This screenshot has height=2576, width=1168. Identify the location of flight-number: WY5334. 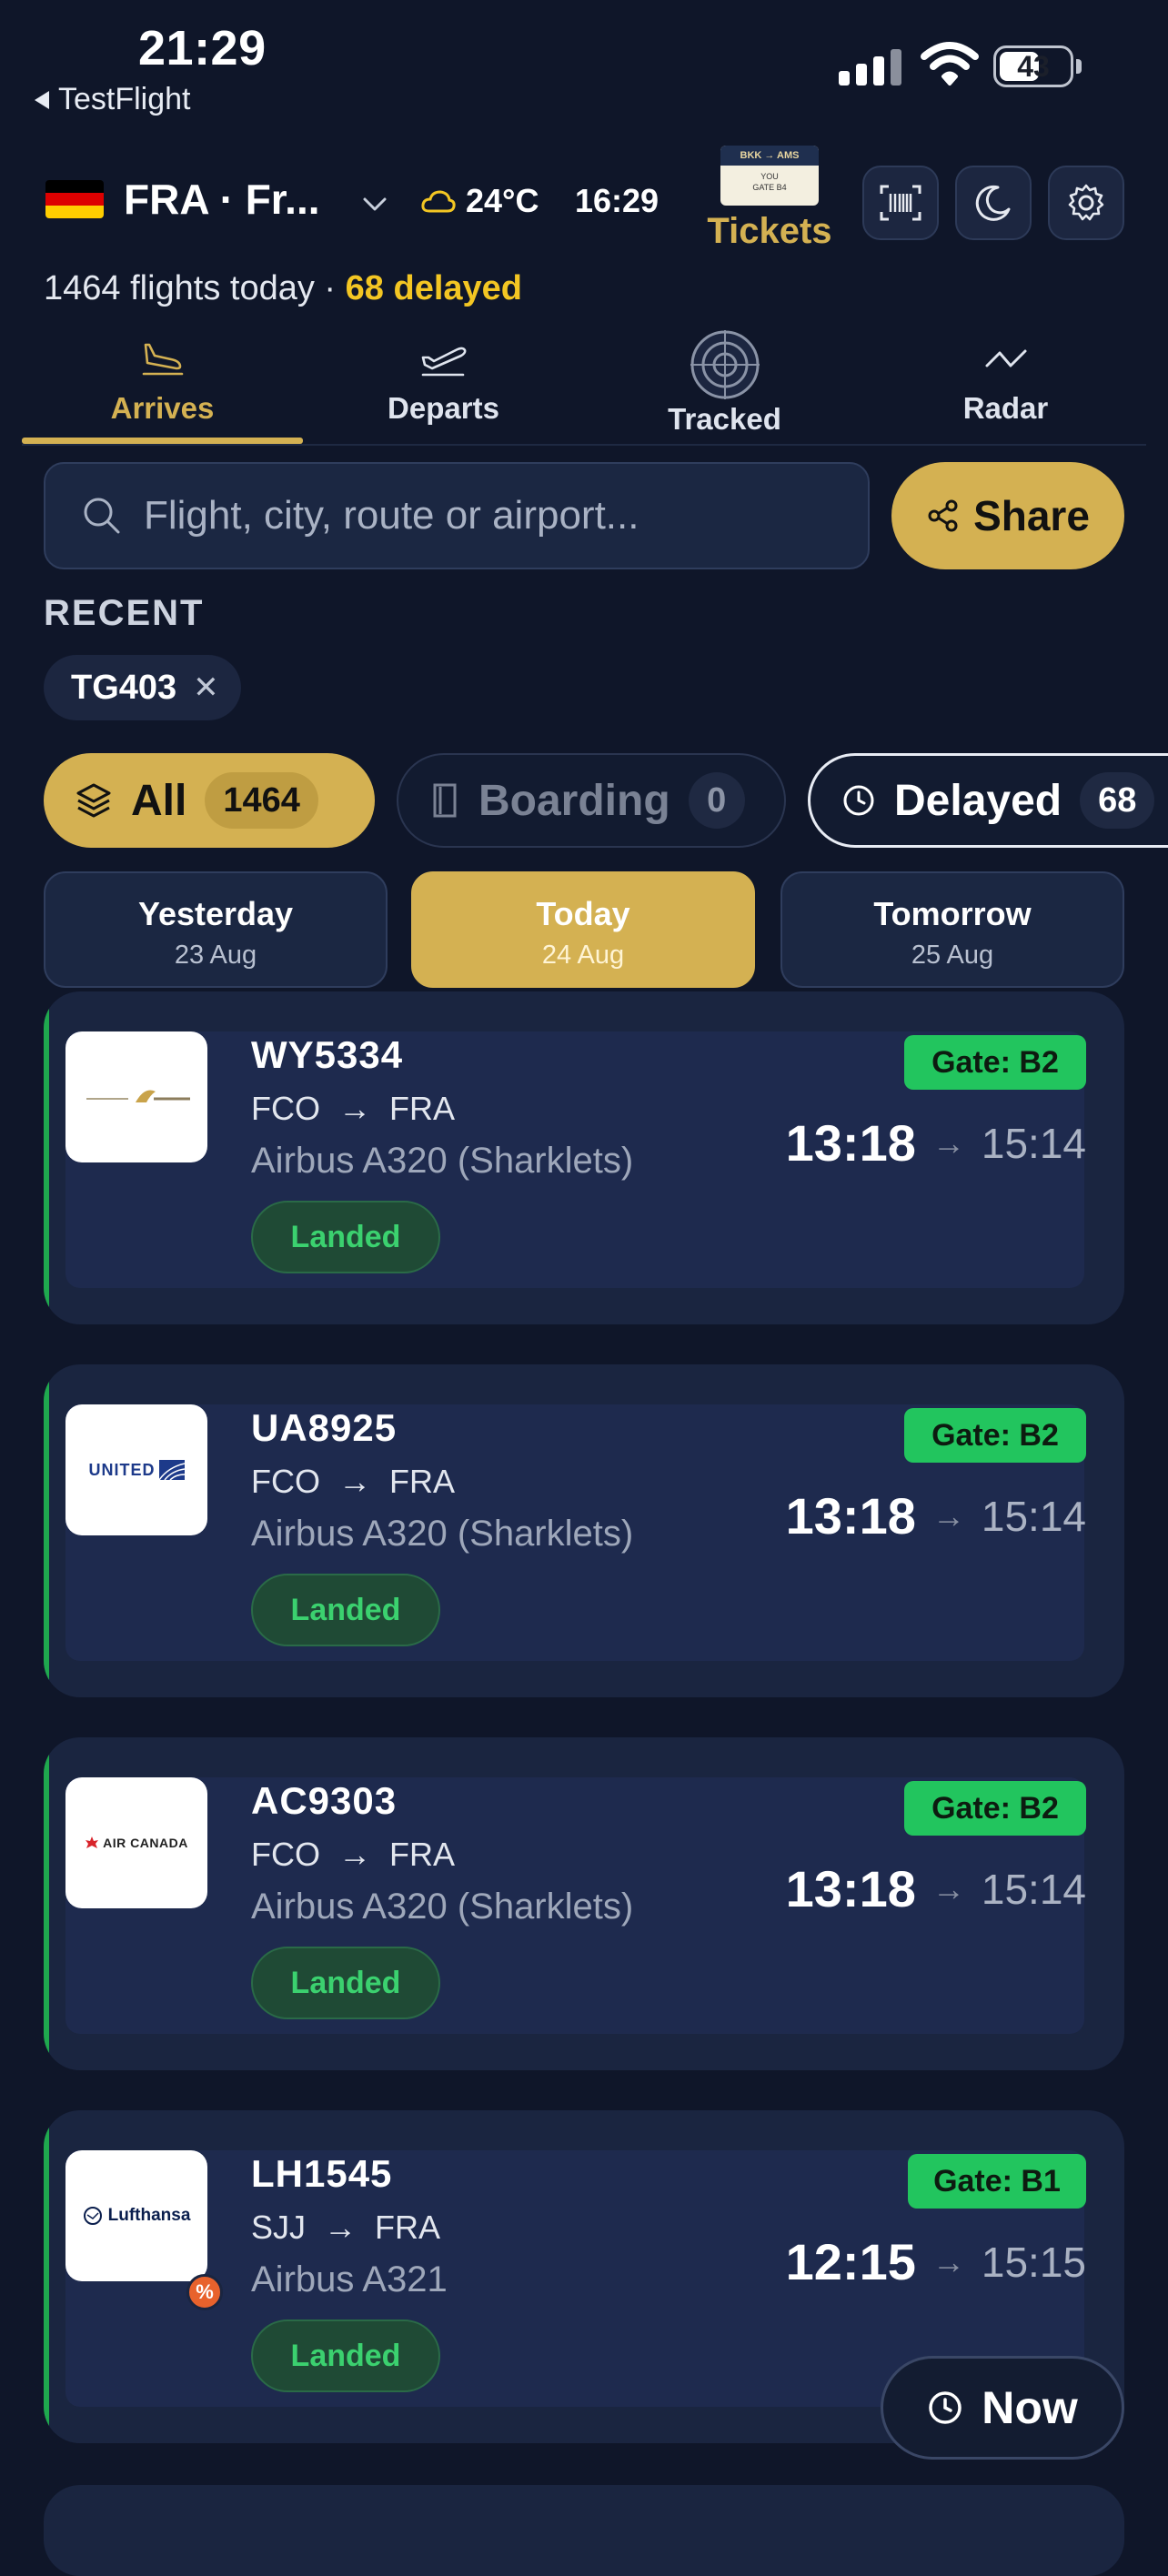
(327, 1054).